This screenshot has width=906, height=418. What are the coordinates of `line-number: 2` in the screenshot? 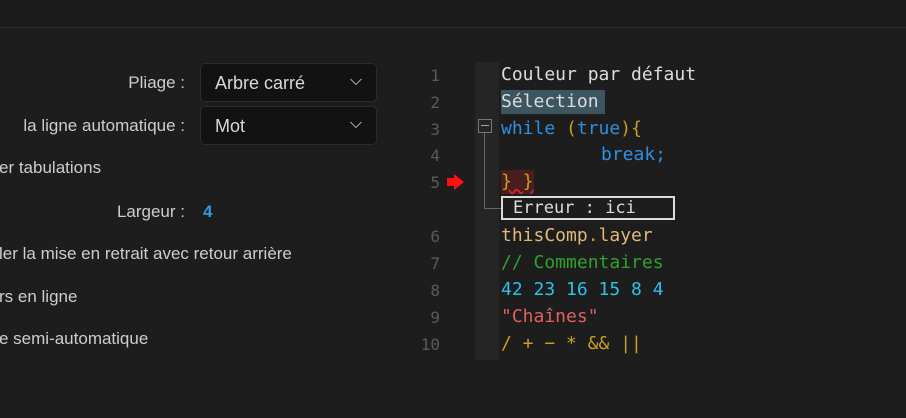 It's located at (435, 102).